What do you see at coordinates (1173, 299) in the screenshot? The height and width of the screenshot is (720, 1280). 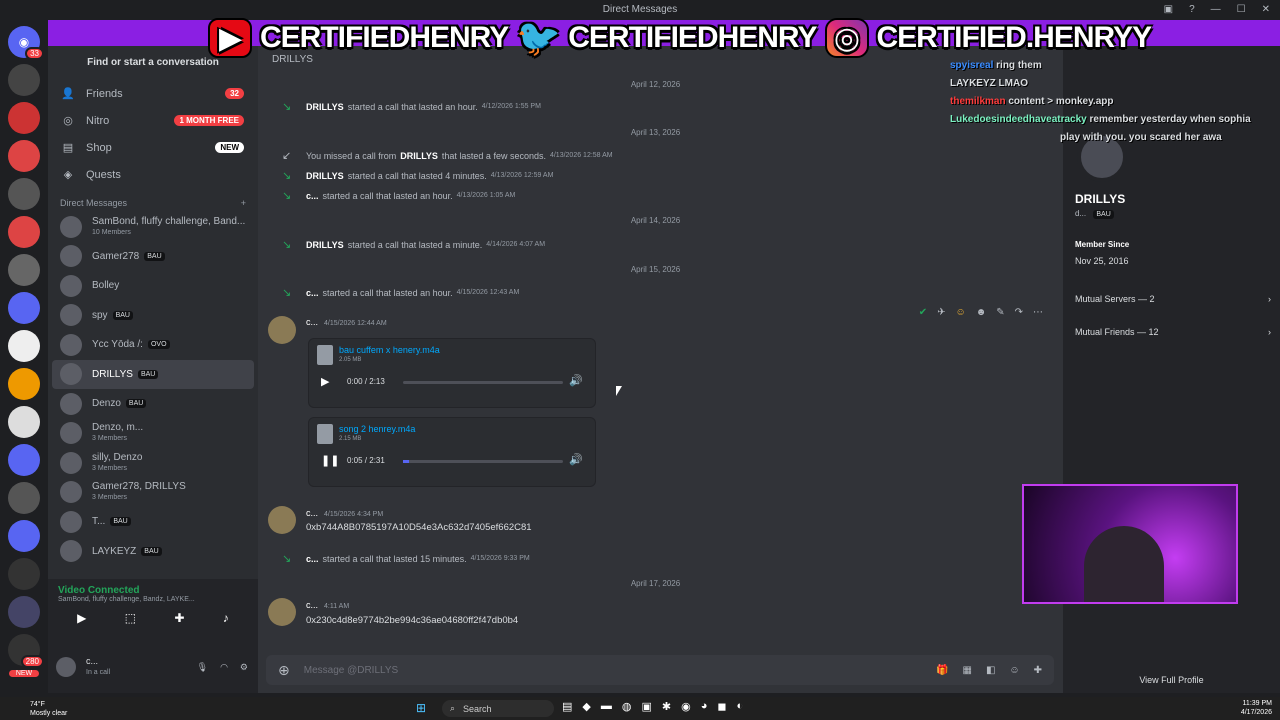 I see `mutual-servers: Mutual Servers — 2 ›` at bounding box center [1173, 299].